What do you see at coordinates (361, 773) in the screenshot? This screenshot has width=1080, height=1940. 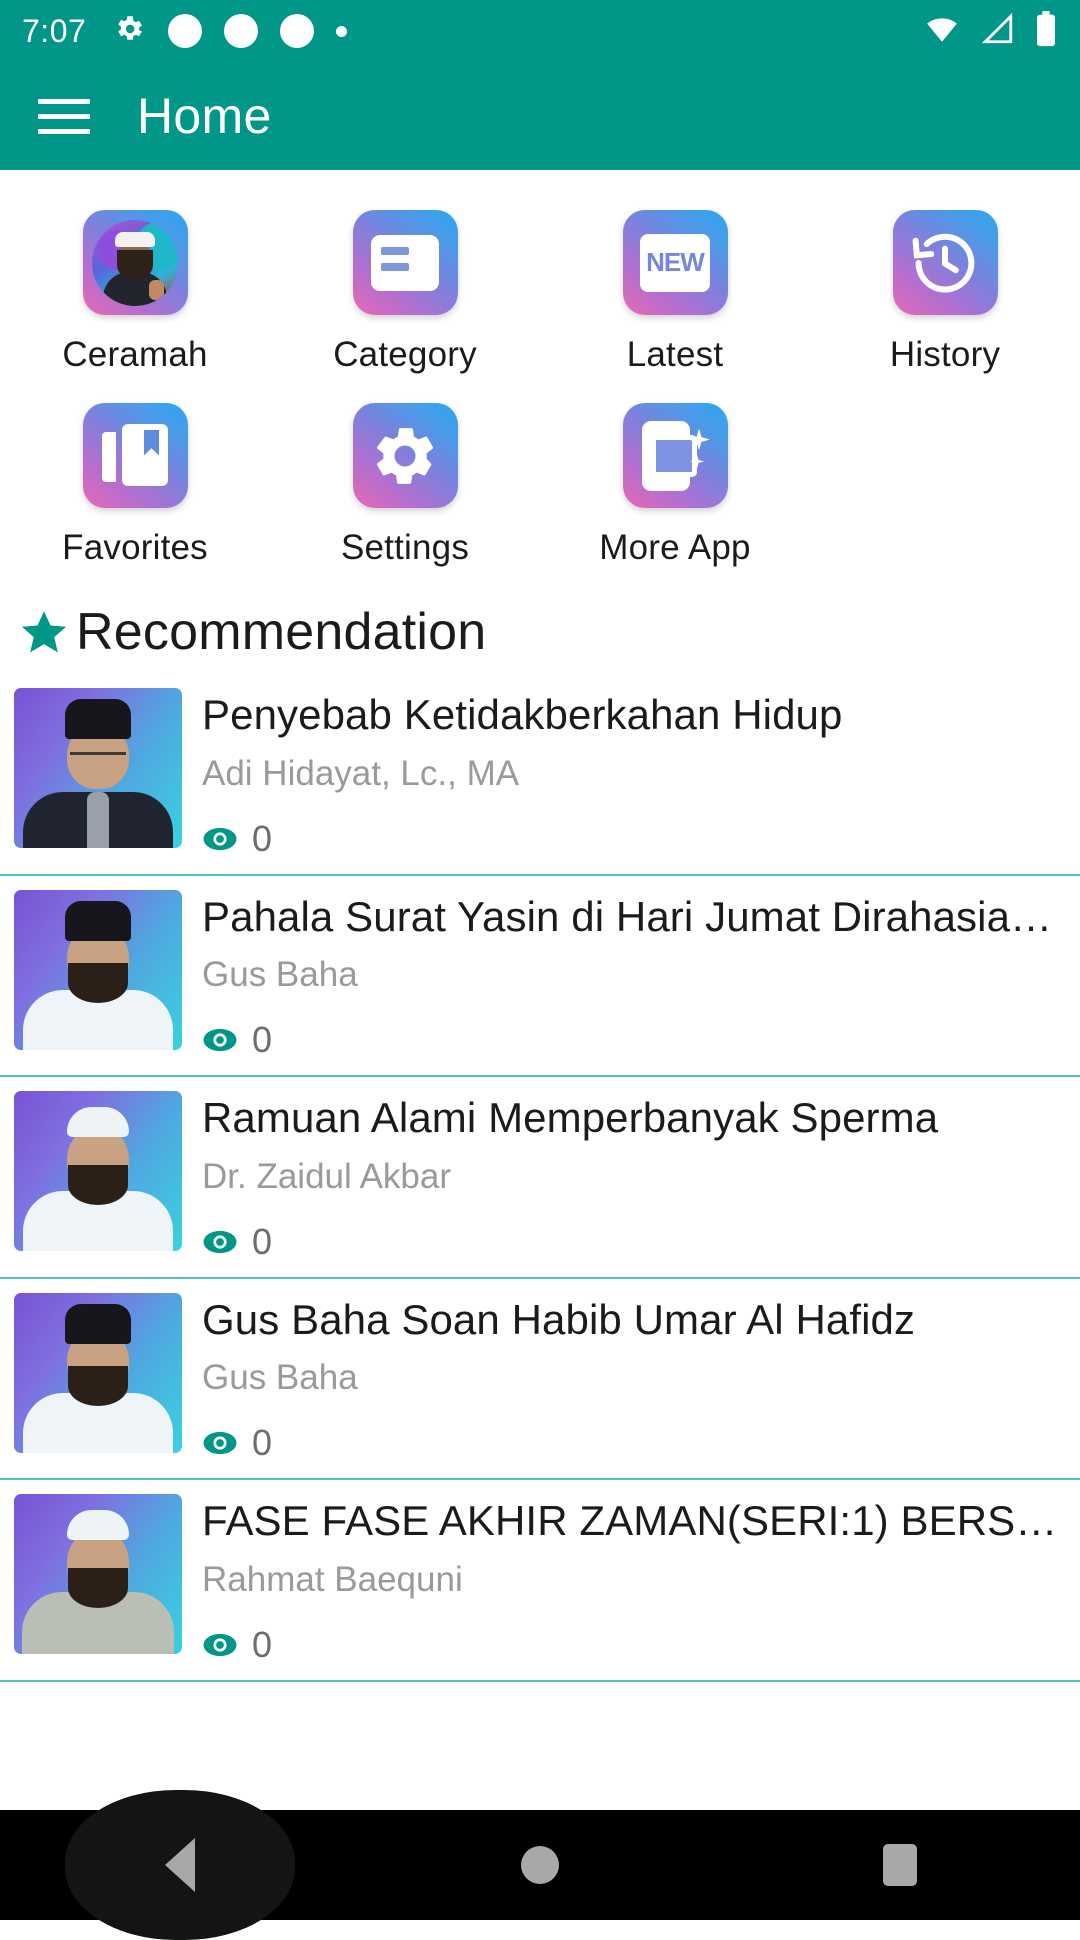 I see `list-item-speaker: Adi Hidayat, Lc., MA` at bounding box center [361, 773].